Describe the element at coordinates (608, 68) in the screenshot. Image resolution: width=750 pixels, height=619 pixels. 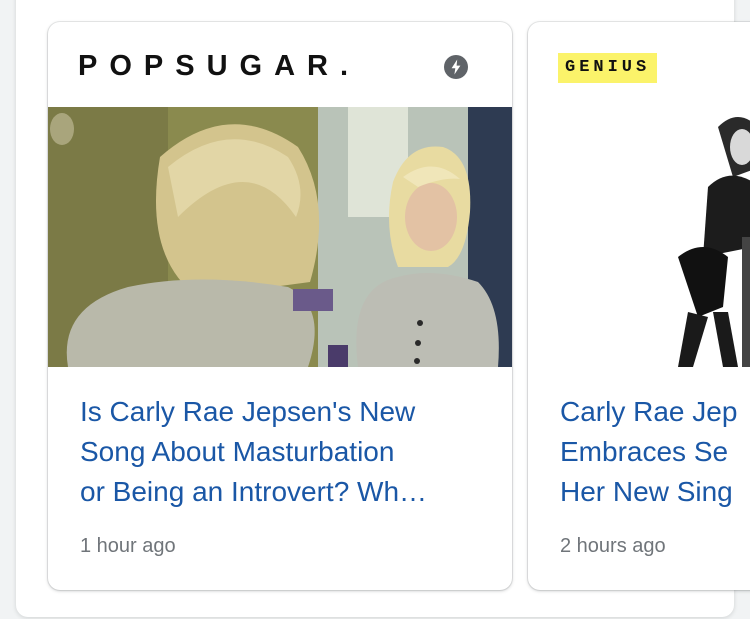
I see `publisher-logo-genius: GENIUS` at that location.